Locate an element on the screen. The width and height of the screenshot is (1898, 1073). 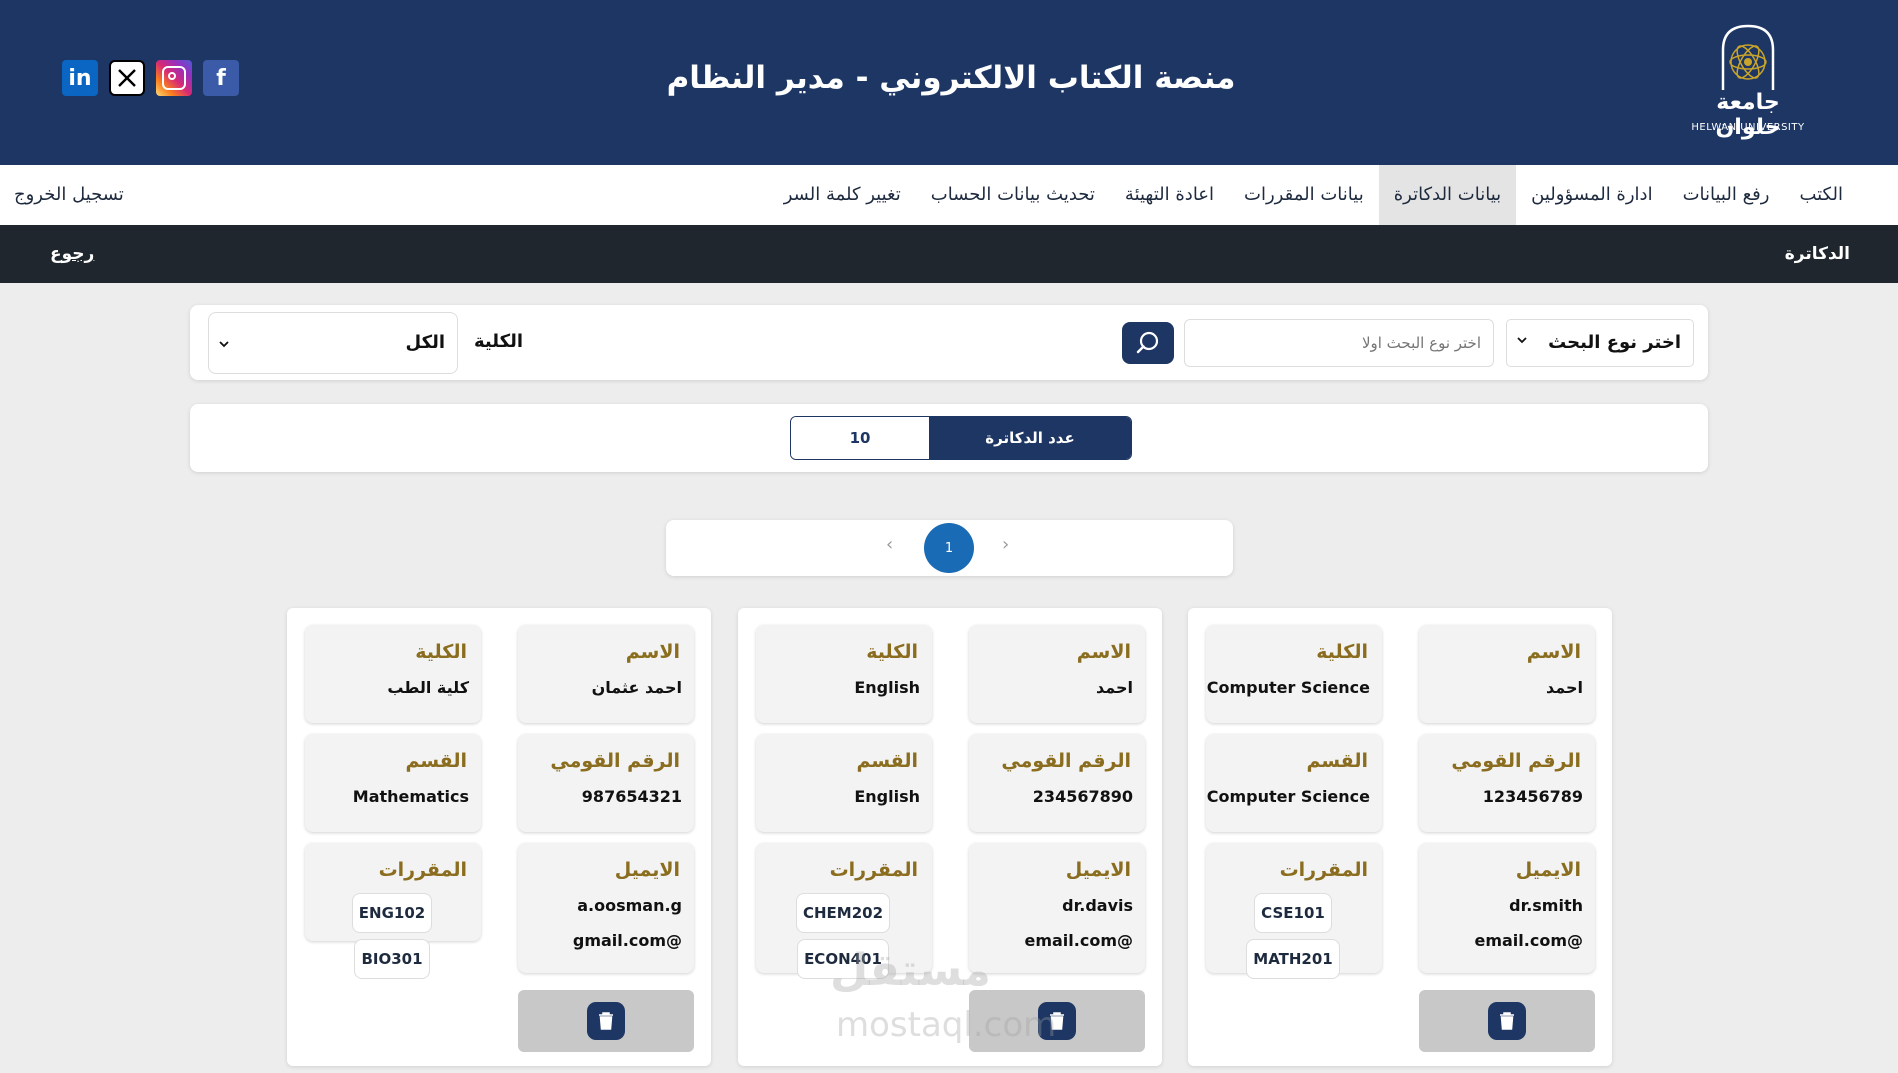
doctor-count: عدد الدكاترة 10 is located at coordinates (961, 438).